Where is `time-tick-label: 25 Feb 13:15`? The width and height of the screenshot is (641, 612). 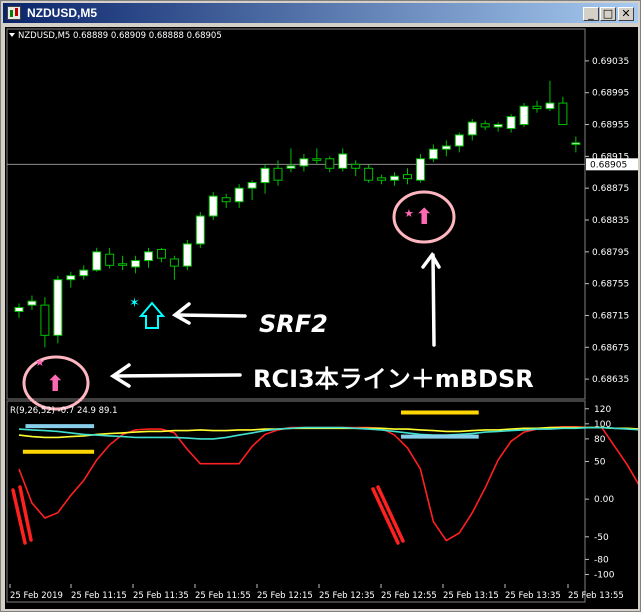 time-tick-label: 25 Feb 13:15 is located at coordinates (471, 596).